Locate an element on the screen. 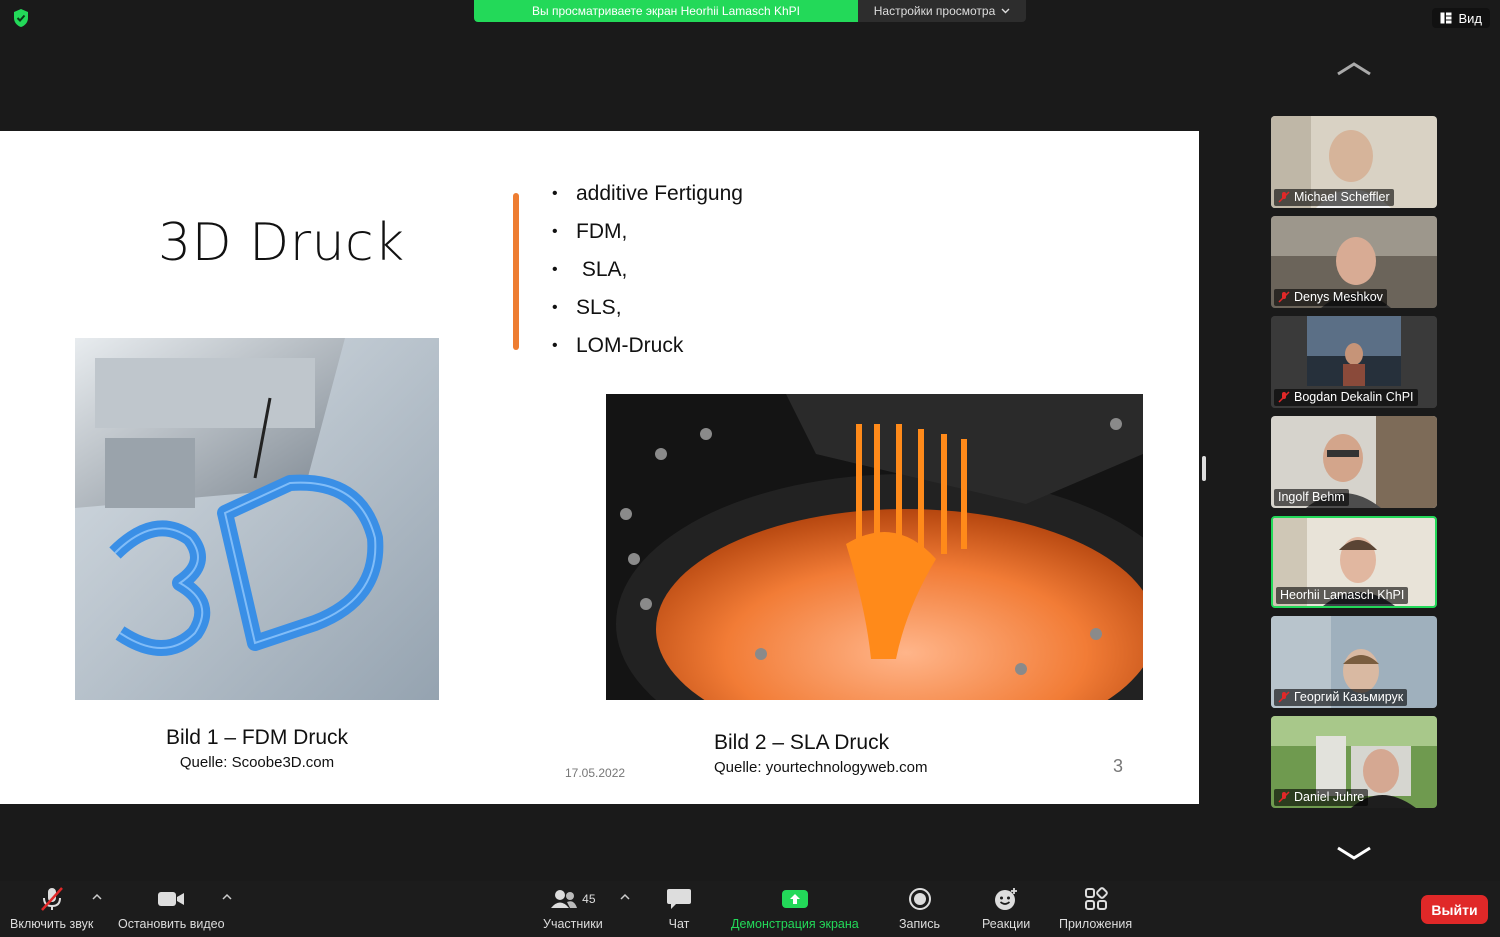 The height and width of the screenshot is (937, 1500). apps-label: Приложения is located at coordinates (1096, 924).